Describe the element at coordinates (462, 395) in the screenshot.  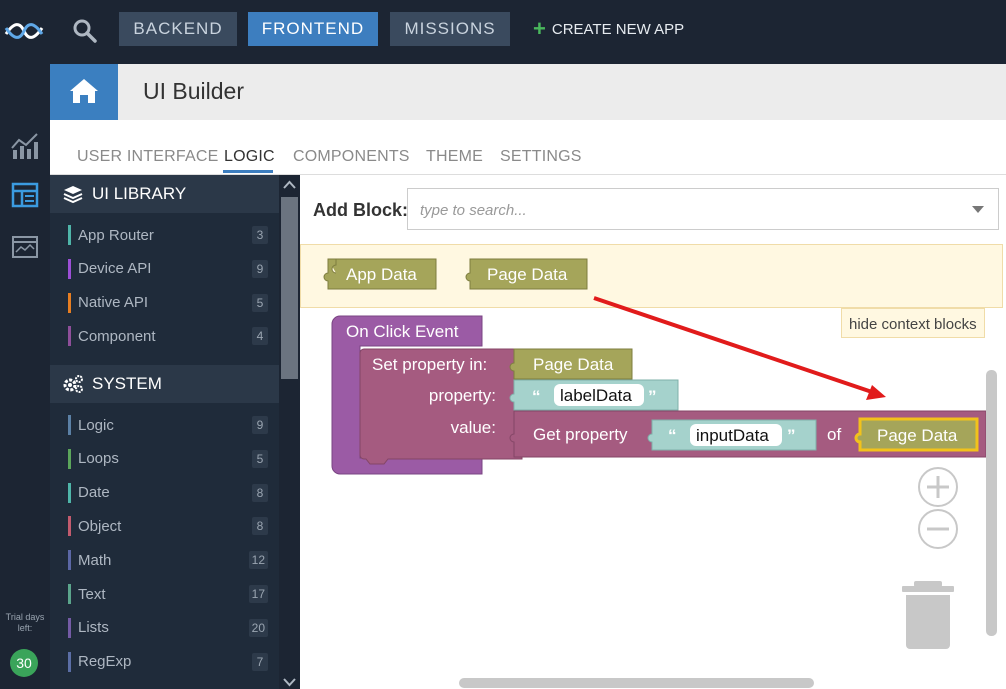
I see `property-label: property:` at that location.